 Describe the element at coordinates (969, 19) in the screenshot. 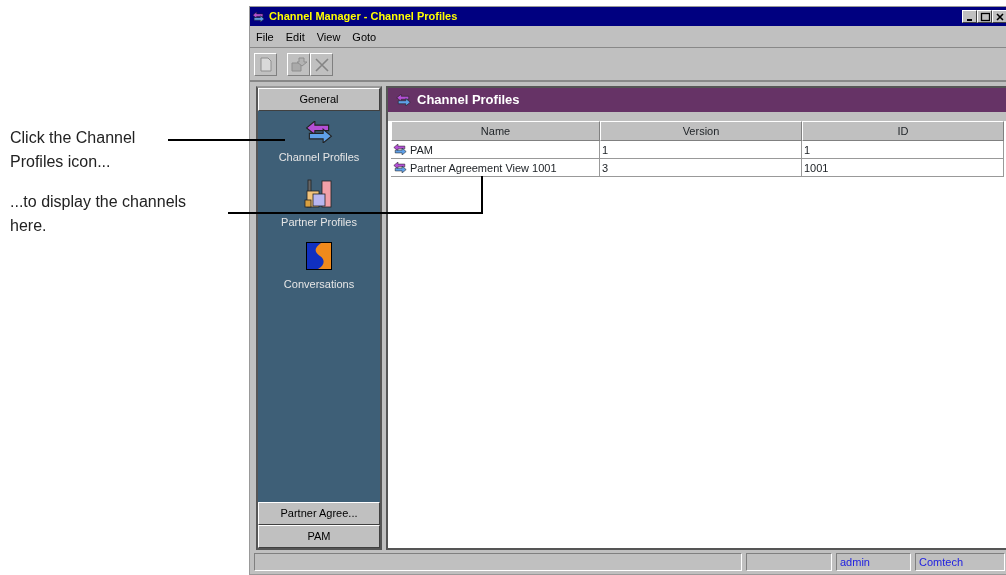

I see `minimize-icon` at that location.